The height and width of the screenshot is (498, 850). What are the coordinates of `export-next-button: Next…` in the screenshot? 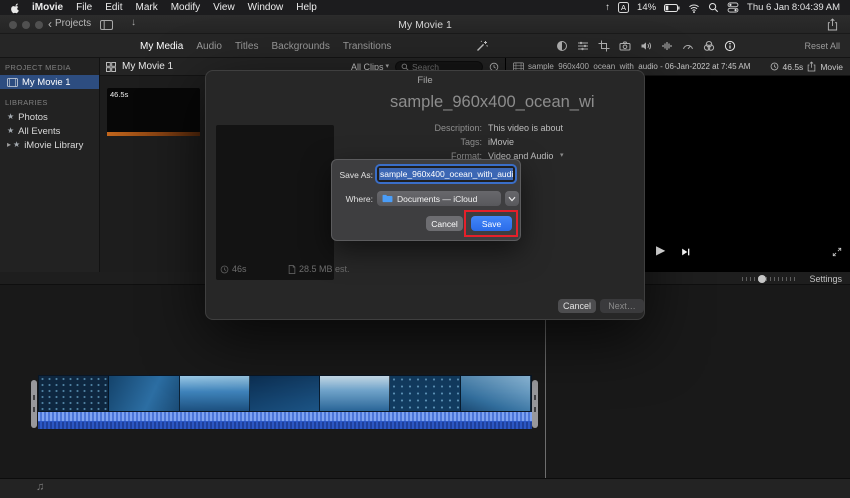 It's located at (622, 306).